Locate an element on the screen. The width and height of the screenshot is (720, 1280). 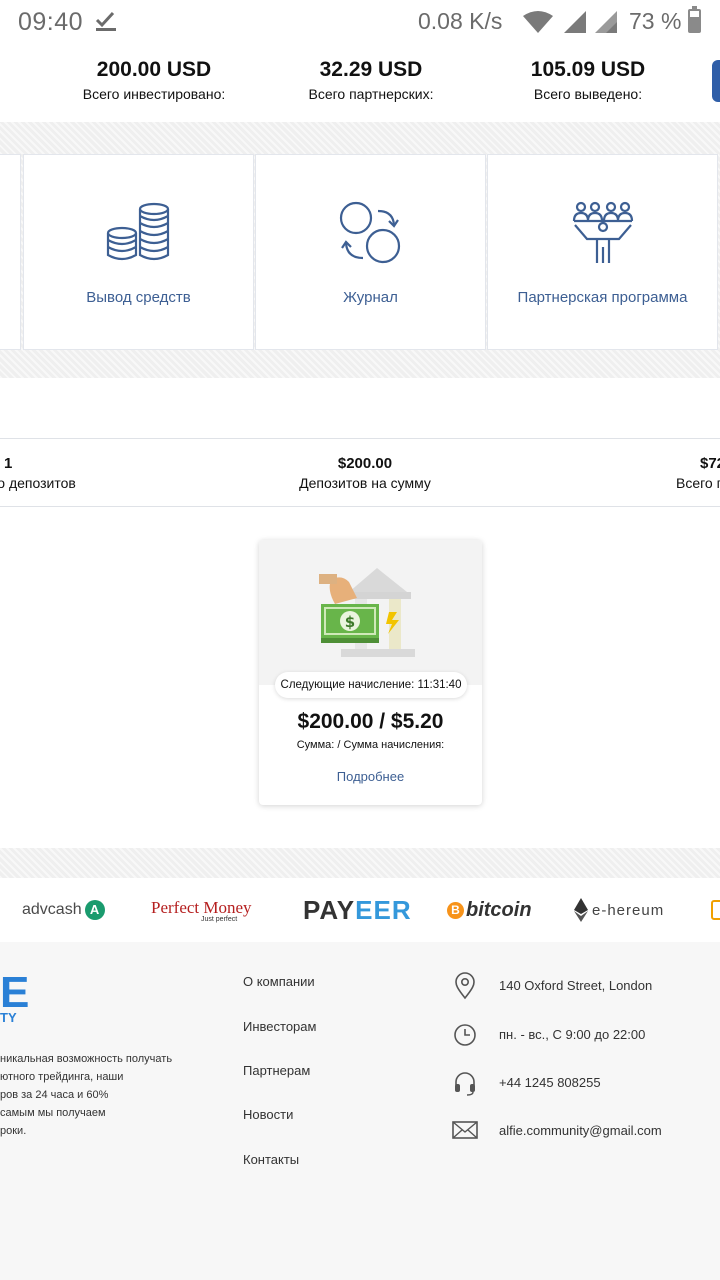
contact-email: alfie.community@gmail.com is located at coordinates (580, 1130).